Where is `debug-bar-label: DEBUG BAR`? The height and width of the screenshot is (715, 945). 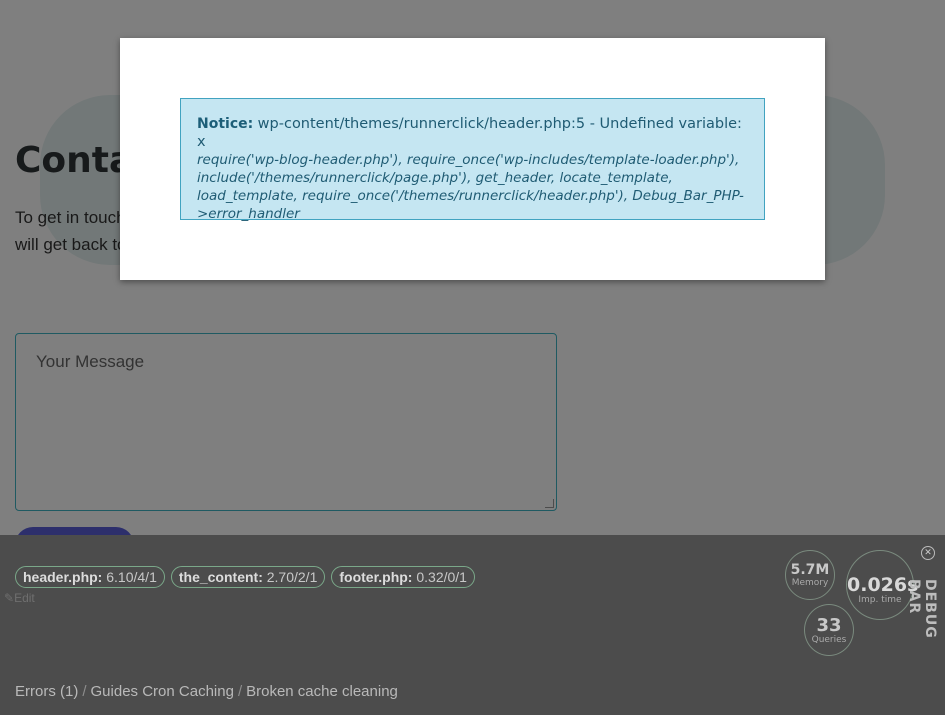 debug-bar-label: DEBUG BAR is located at coordinates (922, 629).